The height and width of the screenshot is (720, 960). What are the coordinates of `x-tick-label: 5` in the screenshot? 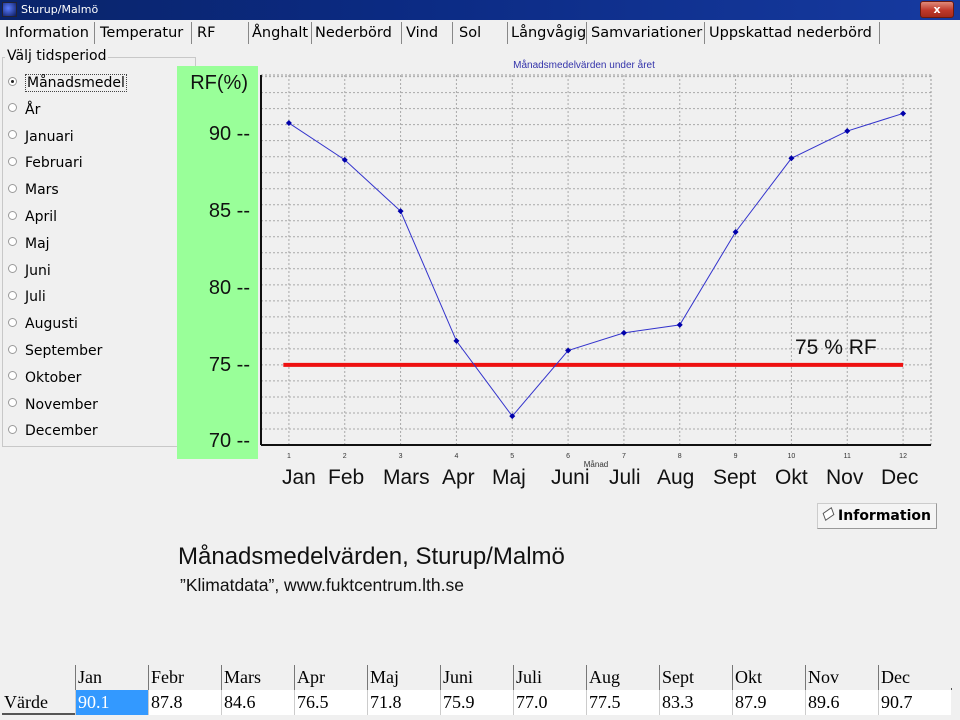 It's located at (512, 456).